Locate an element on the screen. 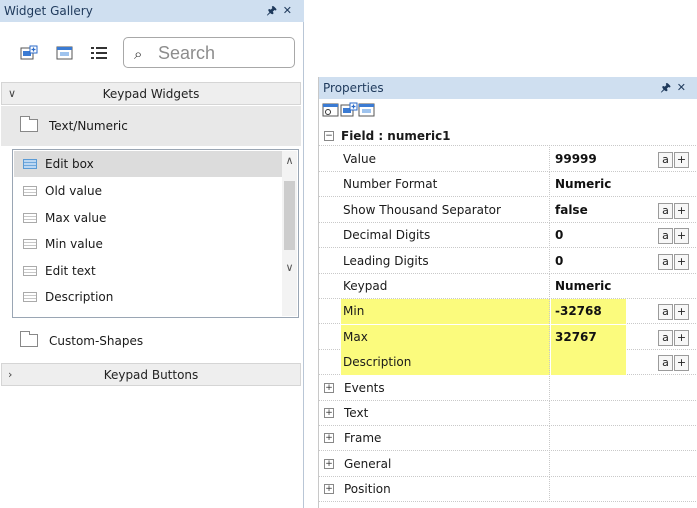  list-item-edit-box: Edit box is located at coordinates (148, 164).